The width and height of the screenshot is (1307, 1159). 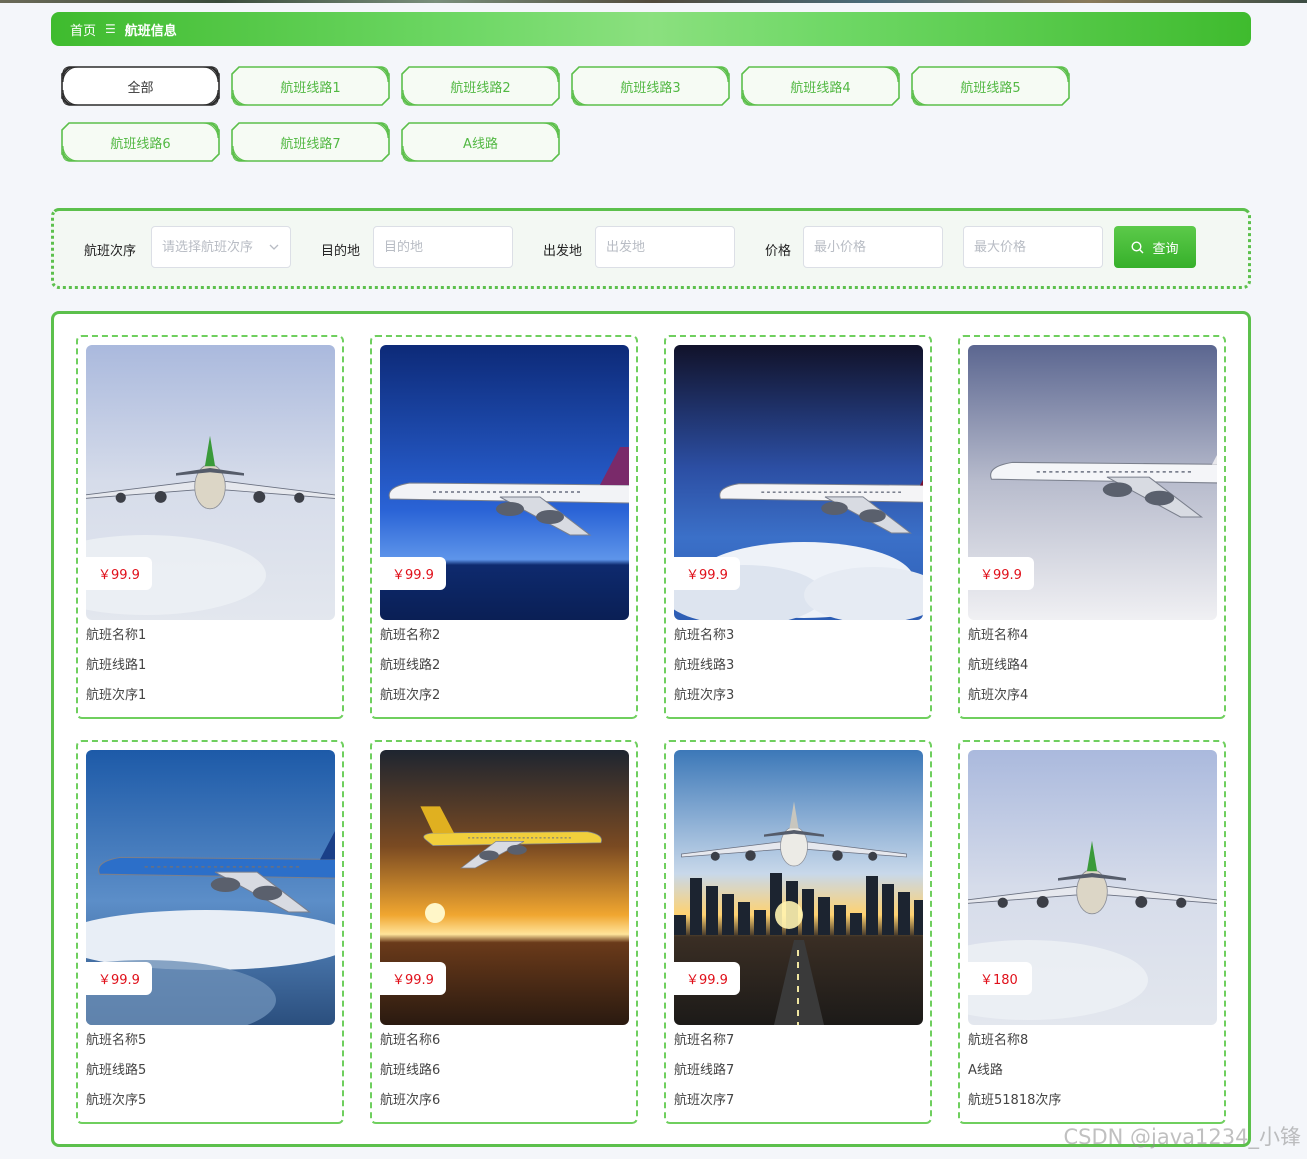 What do you see at coordinates (410, 1100) in the screenshot?
I see `flight-order: 航班次序6` at bounding box center [410, 1100].